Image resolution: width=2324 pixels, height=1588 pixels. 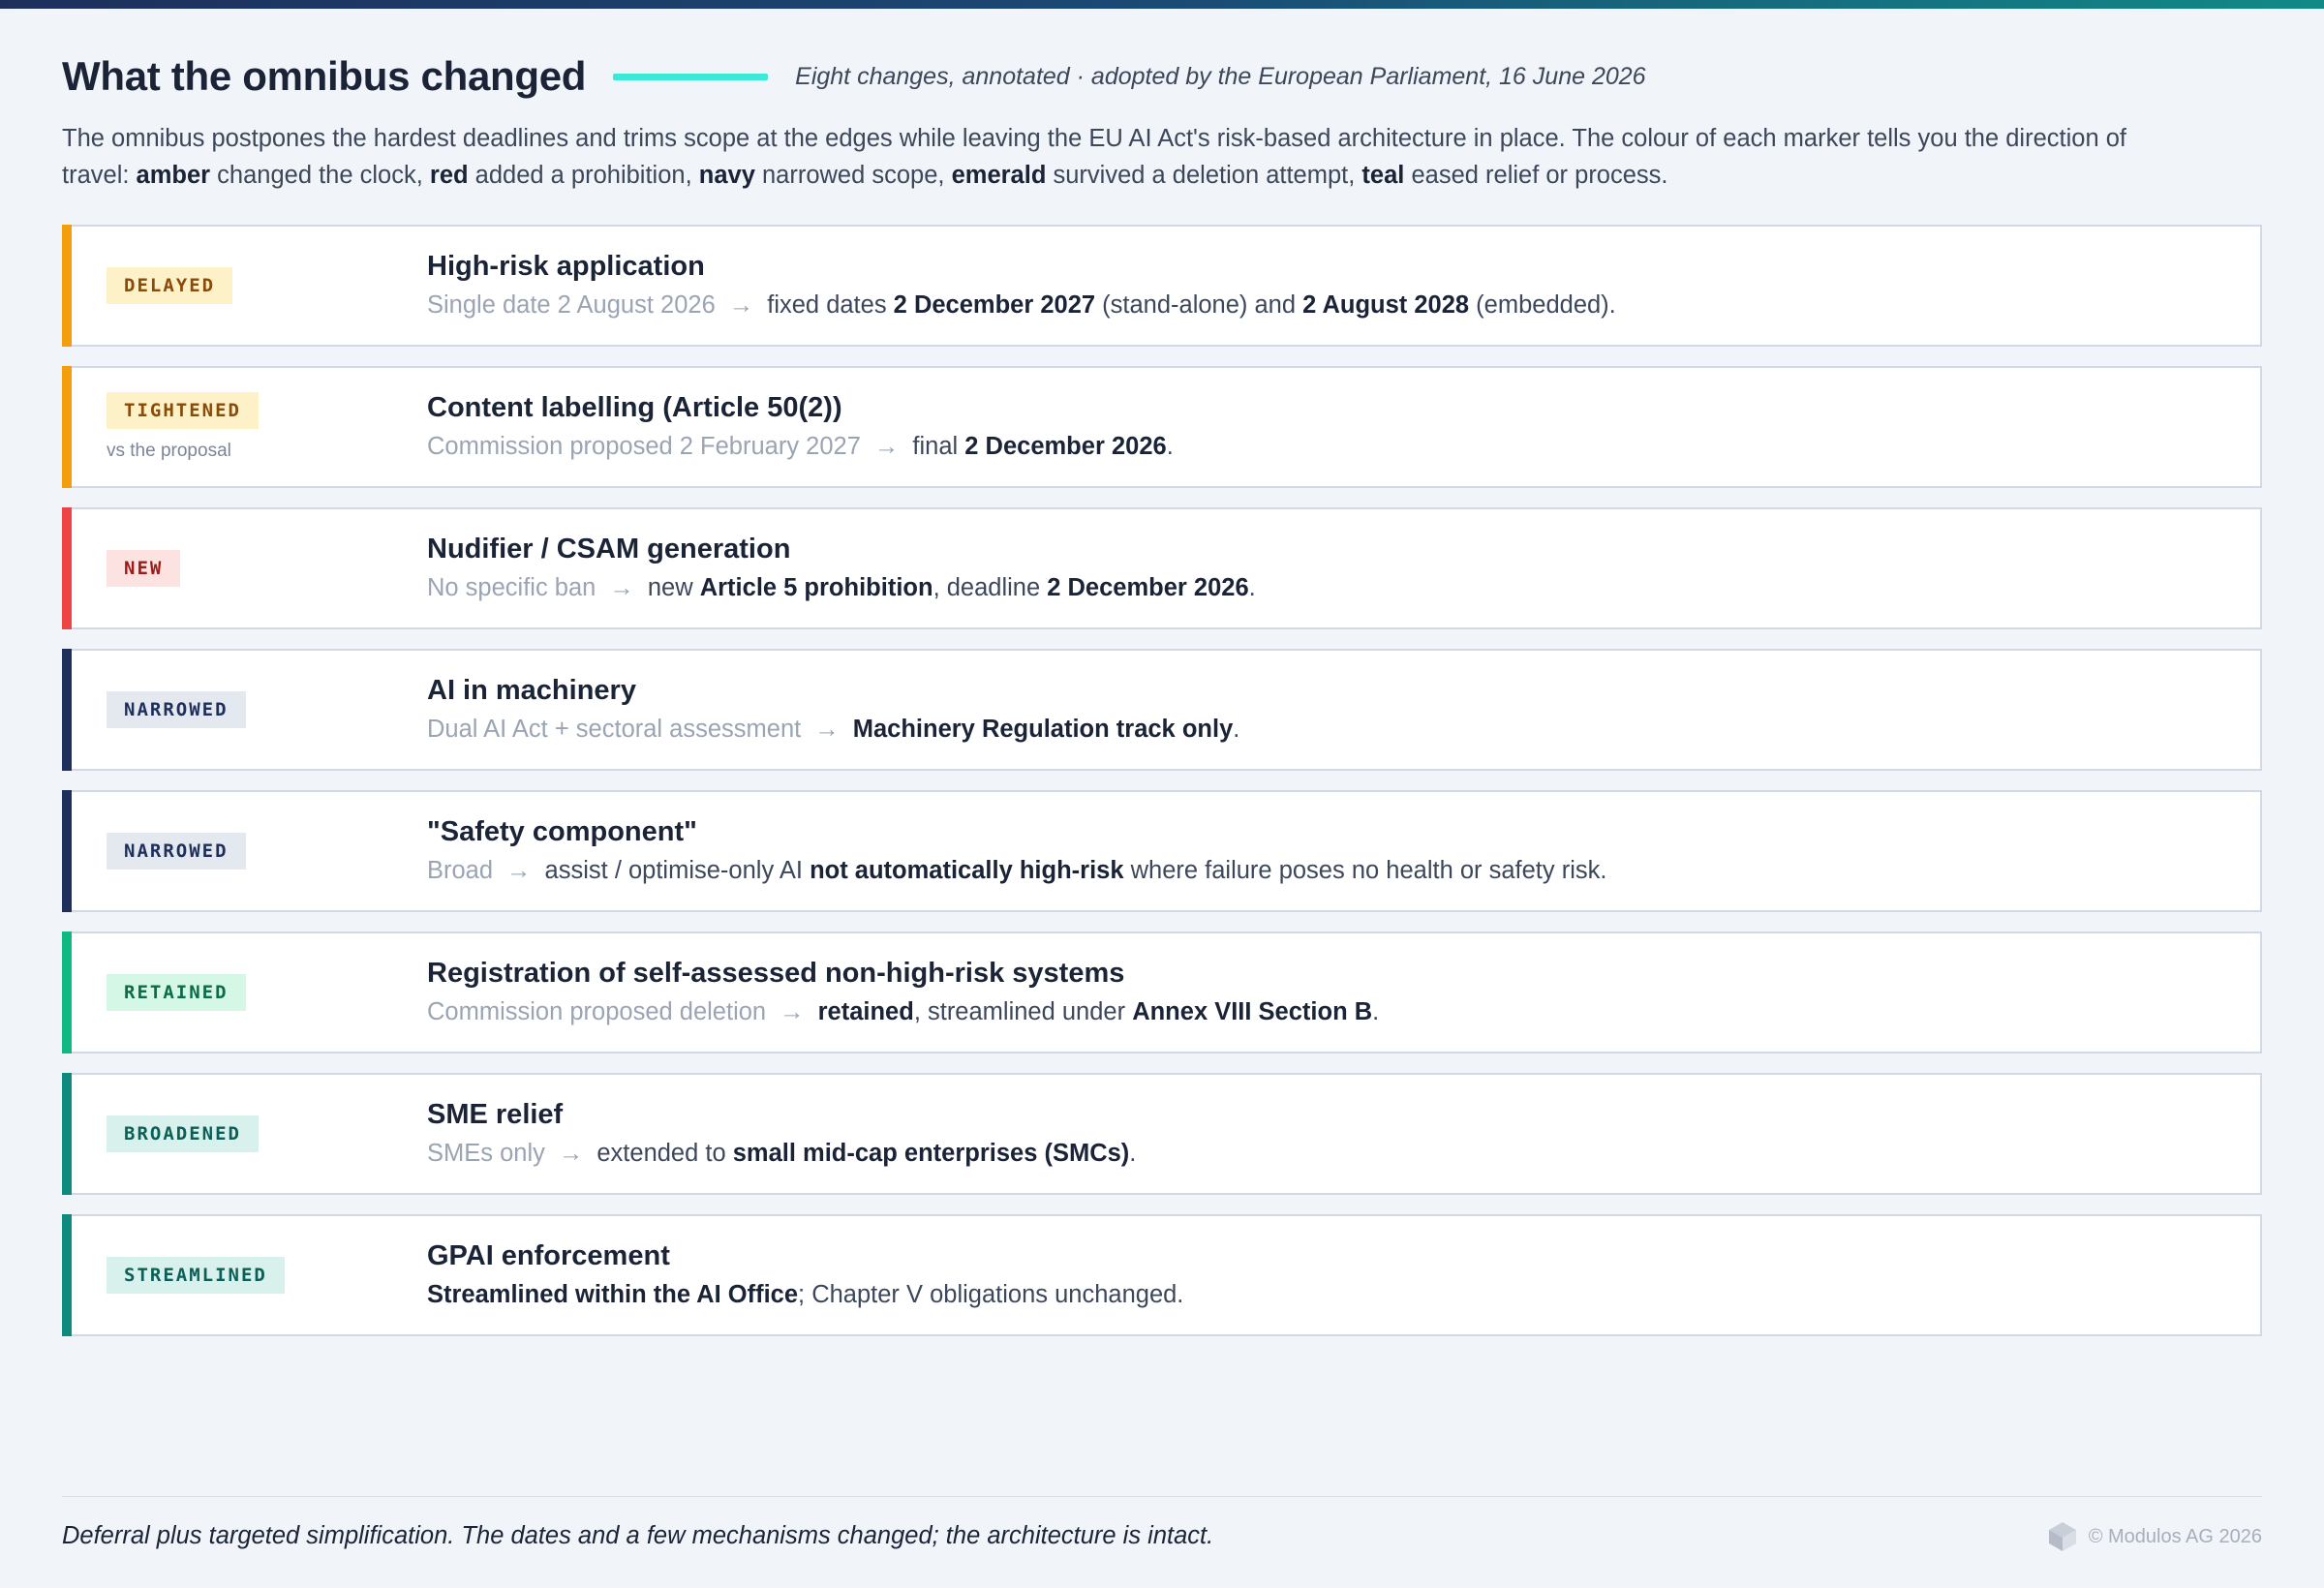 I want to click on status-badge-note: vs the proposal, so click(x=169, y=451).